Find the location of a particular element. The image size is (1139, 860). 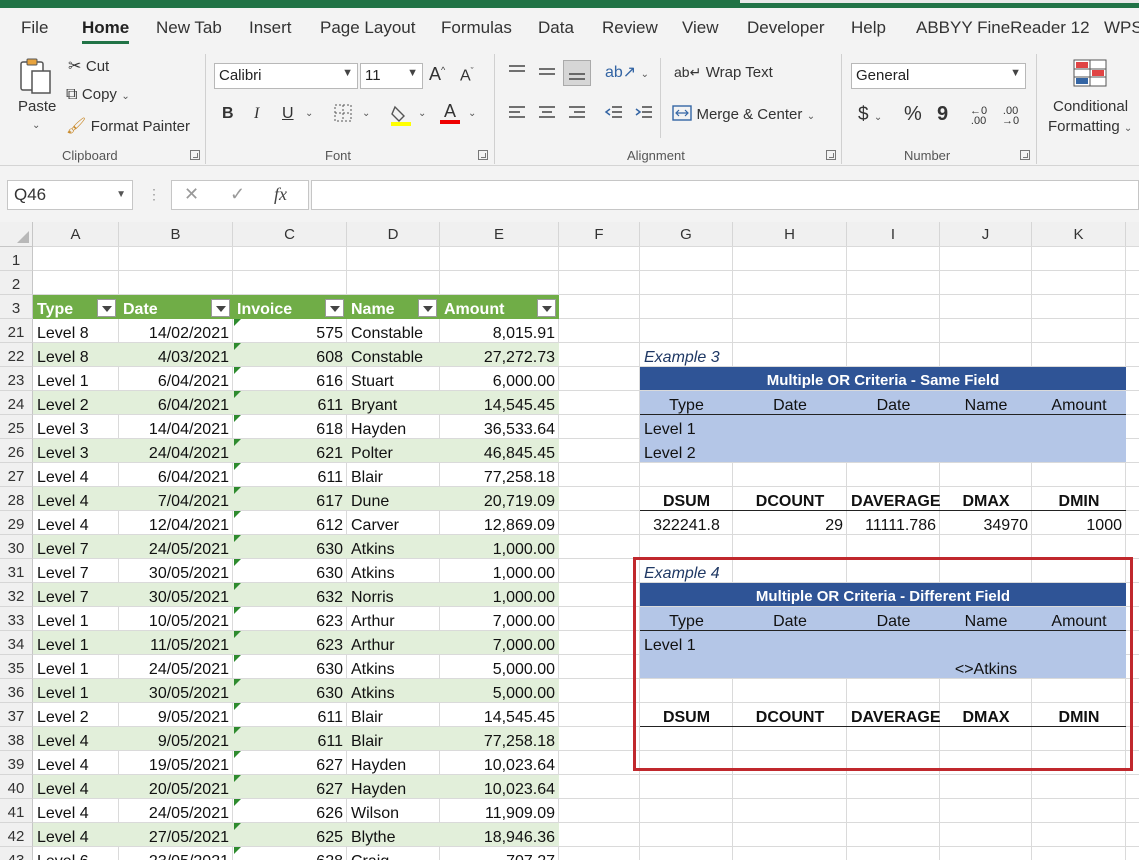

table-cell: Level 4 is located at coordinates (76, 811).